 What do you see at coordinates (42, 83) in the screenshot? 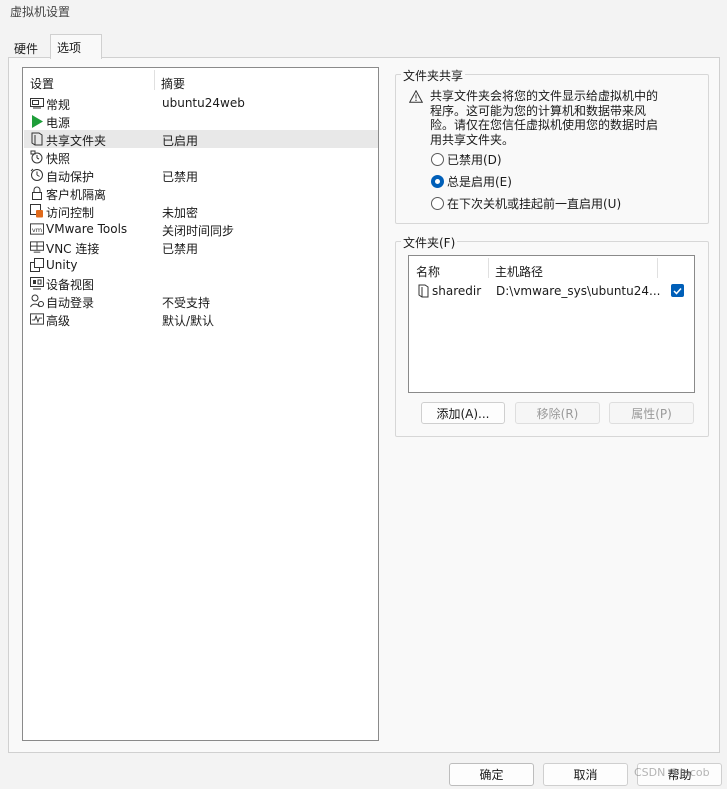
I see `settings-column-header: 设置` at bounding box center [42, 83].